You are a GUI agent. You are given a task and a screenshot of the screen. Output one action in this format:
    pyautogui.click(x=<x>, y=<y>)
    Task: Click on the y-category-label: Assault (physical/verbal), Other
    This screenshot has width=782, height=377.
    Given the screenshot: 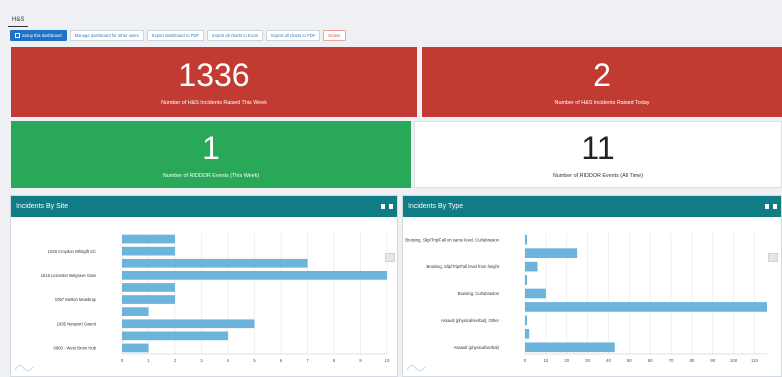 What is the action you would take?
    pyautogui.click(x=470, y=320)
    